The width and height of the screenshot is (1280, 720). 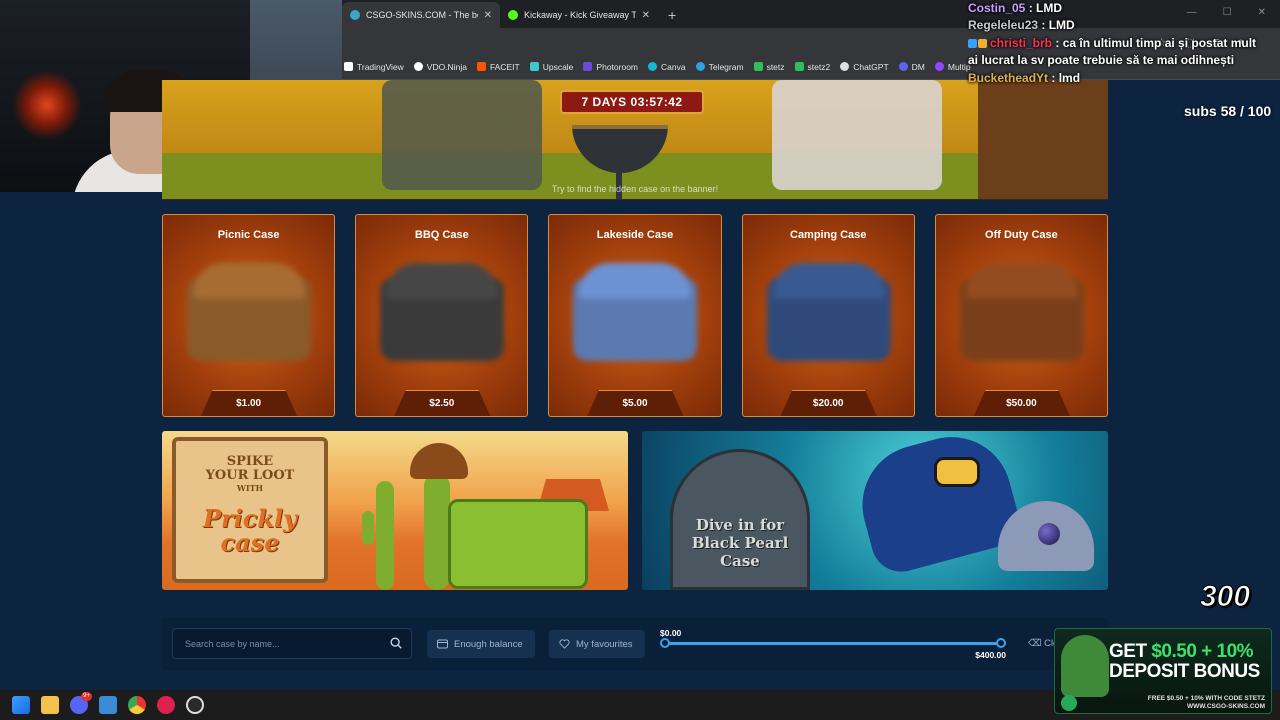 What do you see at coordinates (439, 461) in the screenshot?
I see `cowboy-hat-illustration` at bounding box center [439, 461].